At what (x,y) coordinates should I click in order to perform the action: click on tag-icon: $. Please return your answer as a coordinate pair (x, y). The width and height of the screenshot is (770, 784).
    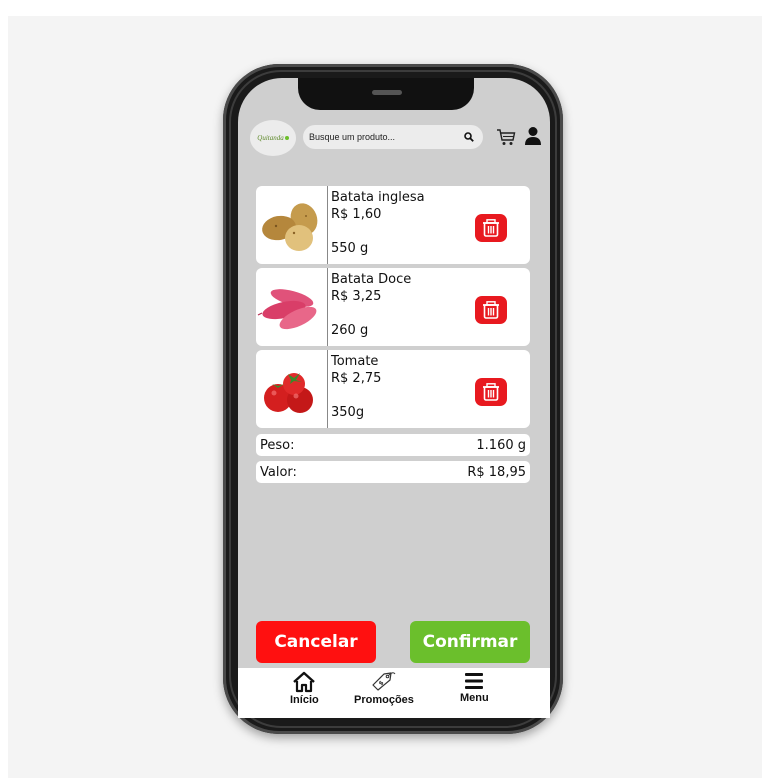
    Looking at the image, I should click on (384, 681).